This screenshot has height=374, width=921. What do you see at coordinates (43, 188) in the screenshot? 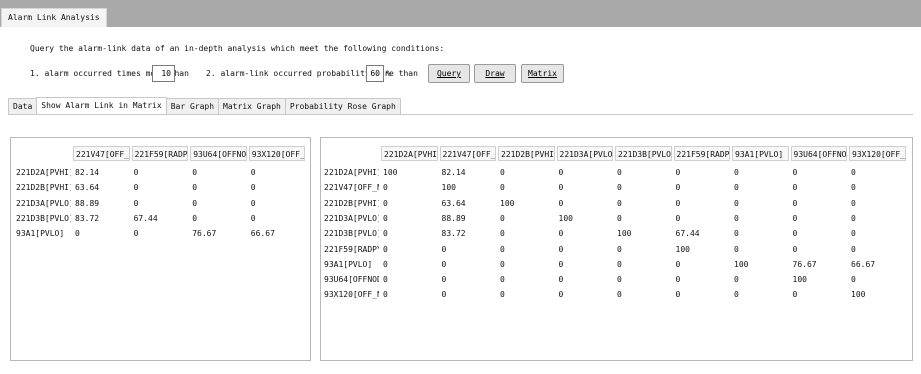
I see `row-header: 221D2B[PVHI]` at bounding box center [43, 188].